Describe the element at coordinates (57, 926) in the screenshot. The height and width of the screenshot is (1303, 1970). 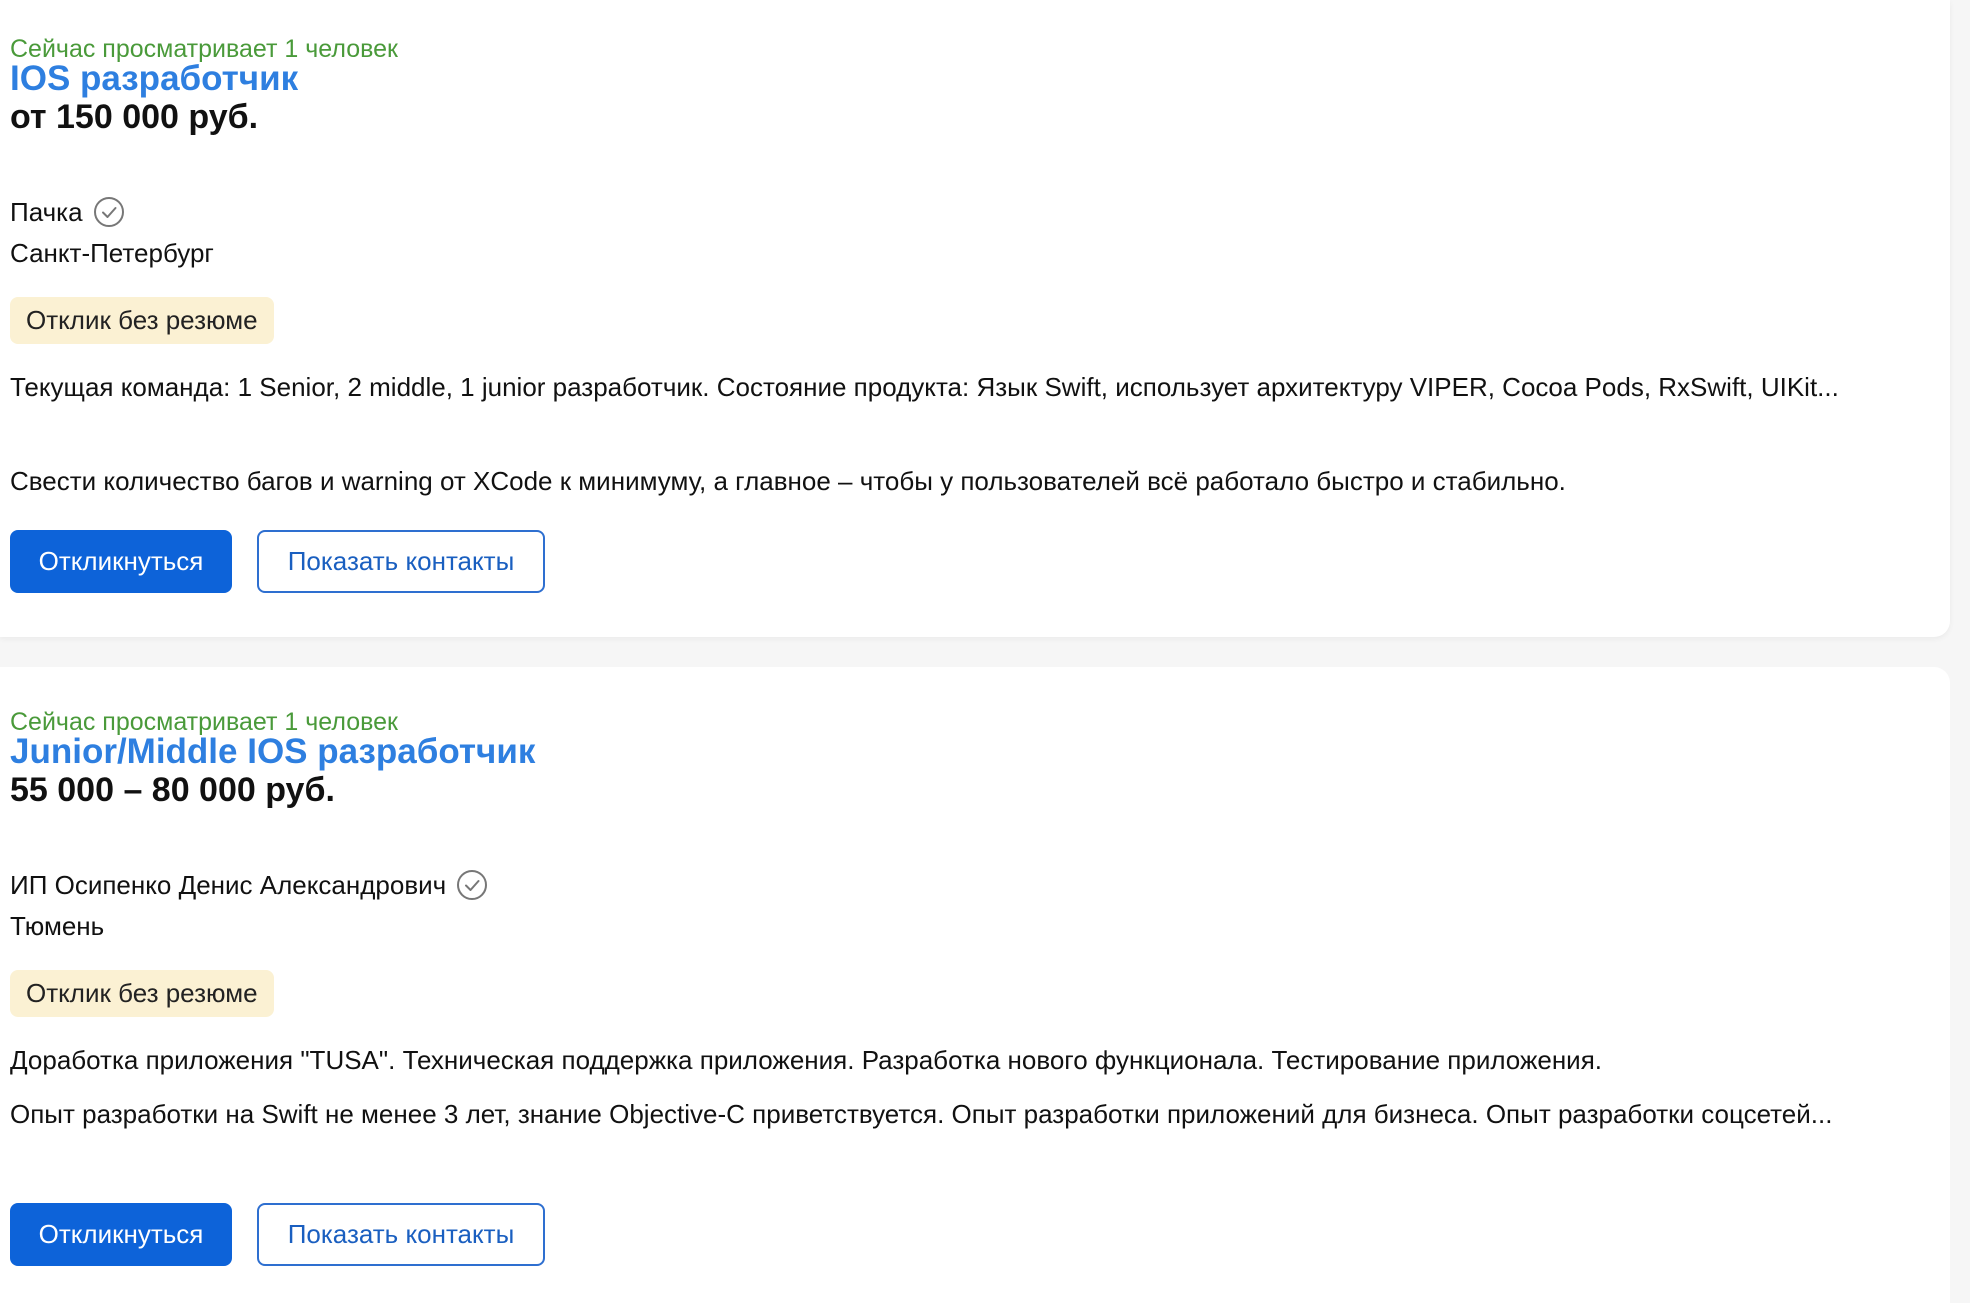
I see `vacancy-city: Тюмень` at that location.